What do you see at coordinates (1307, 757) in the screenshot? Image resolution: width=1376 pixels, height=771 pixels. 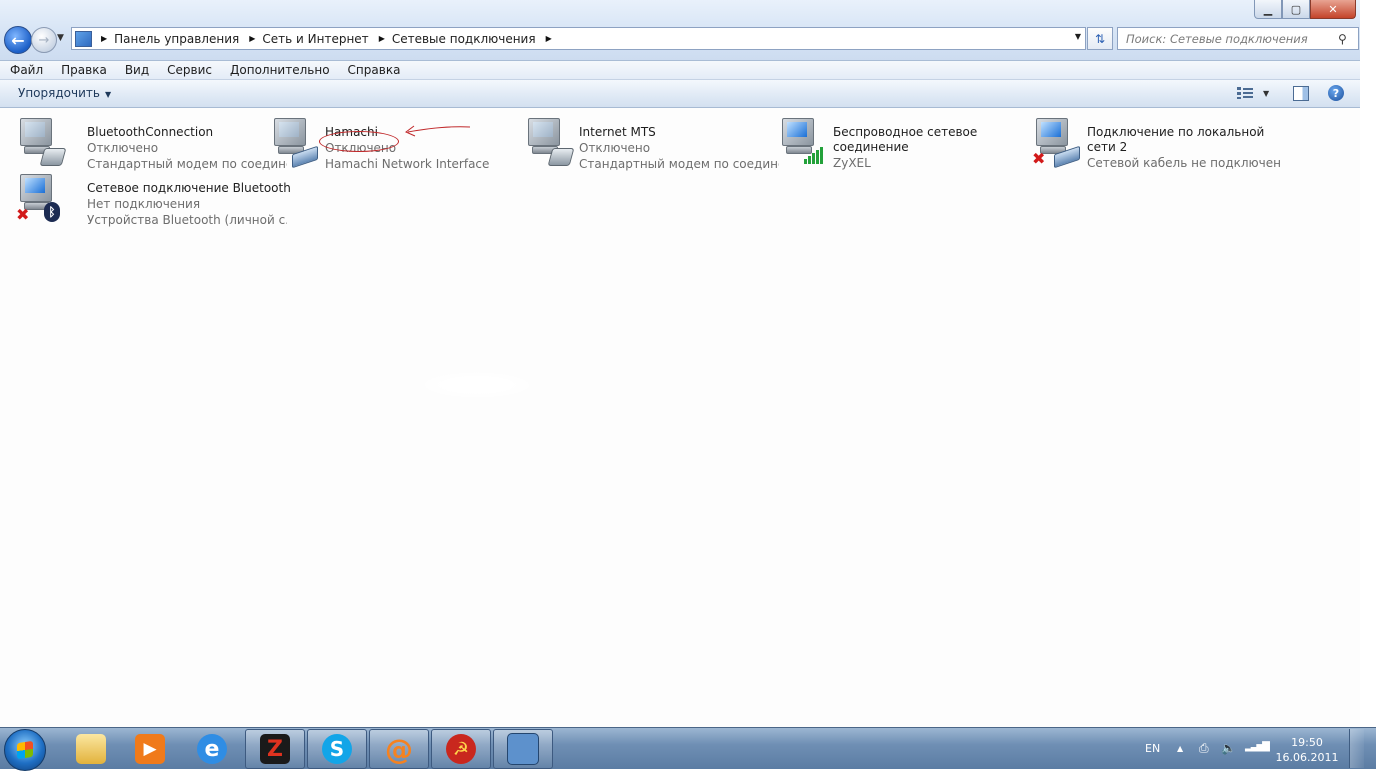 I see `clock-date: 16.06.2011` at bounding box center [1307, 757].